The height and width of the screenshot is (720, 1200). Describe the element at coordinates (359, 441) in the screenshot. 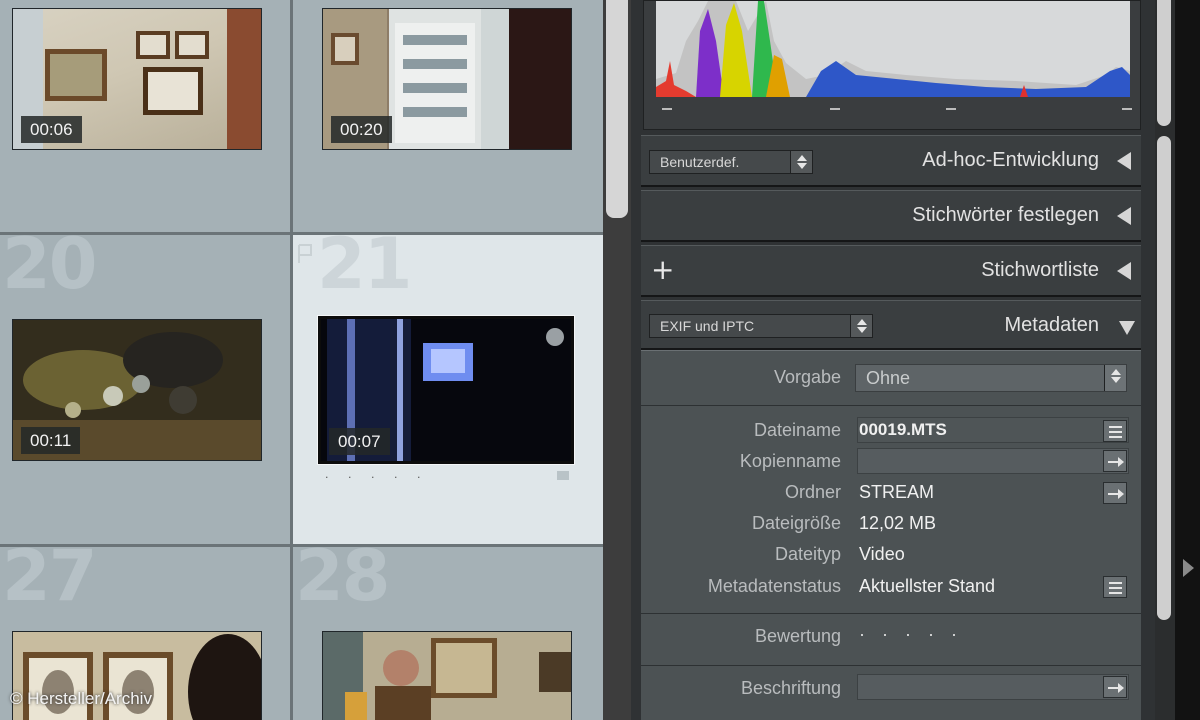

I see `video-duration: 00:07` at that location.